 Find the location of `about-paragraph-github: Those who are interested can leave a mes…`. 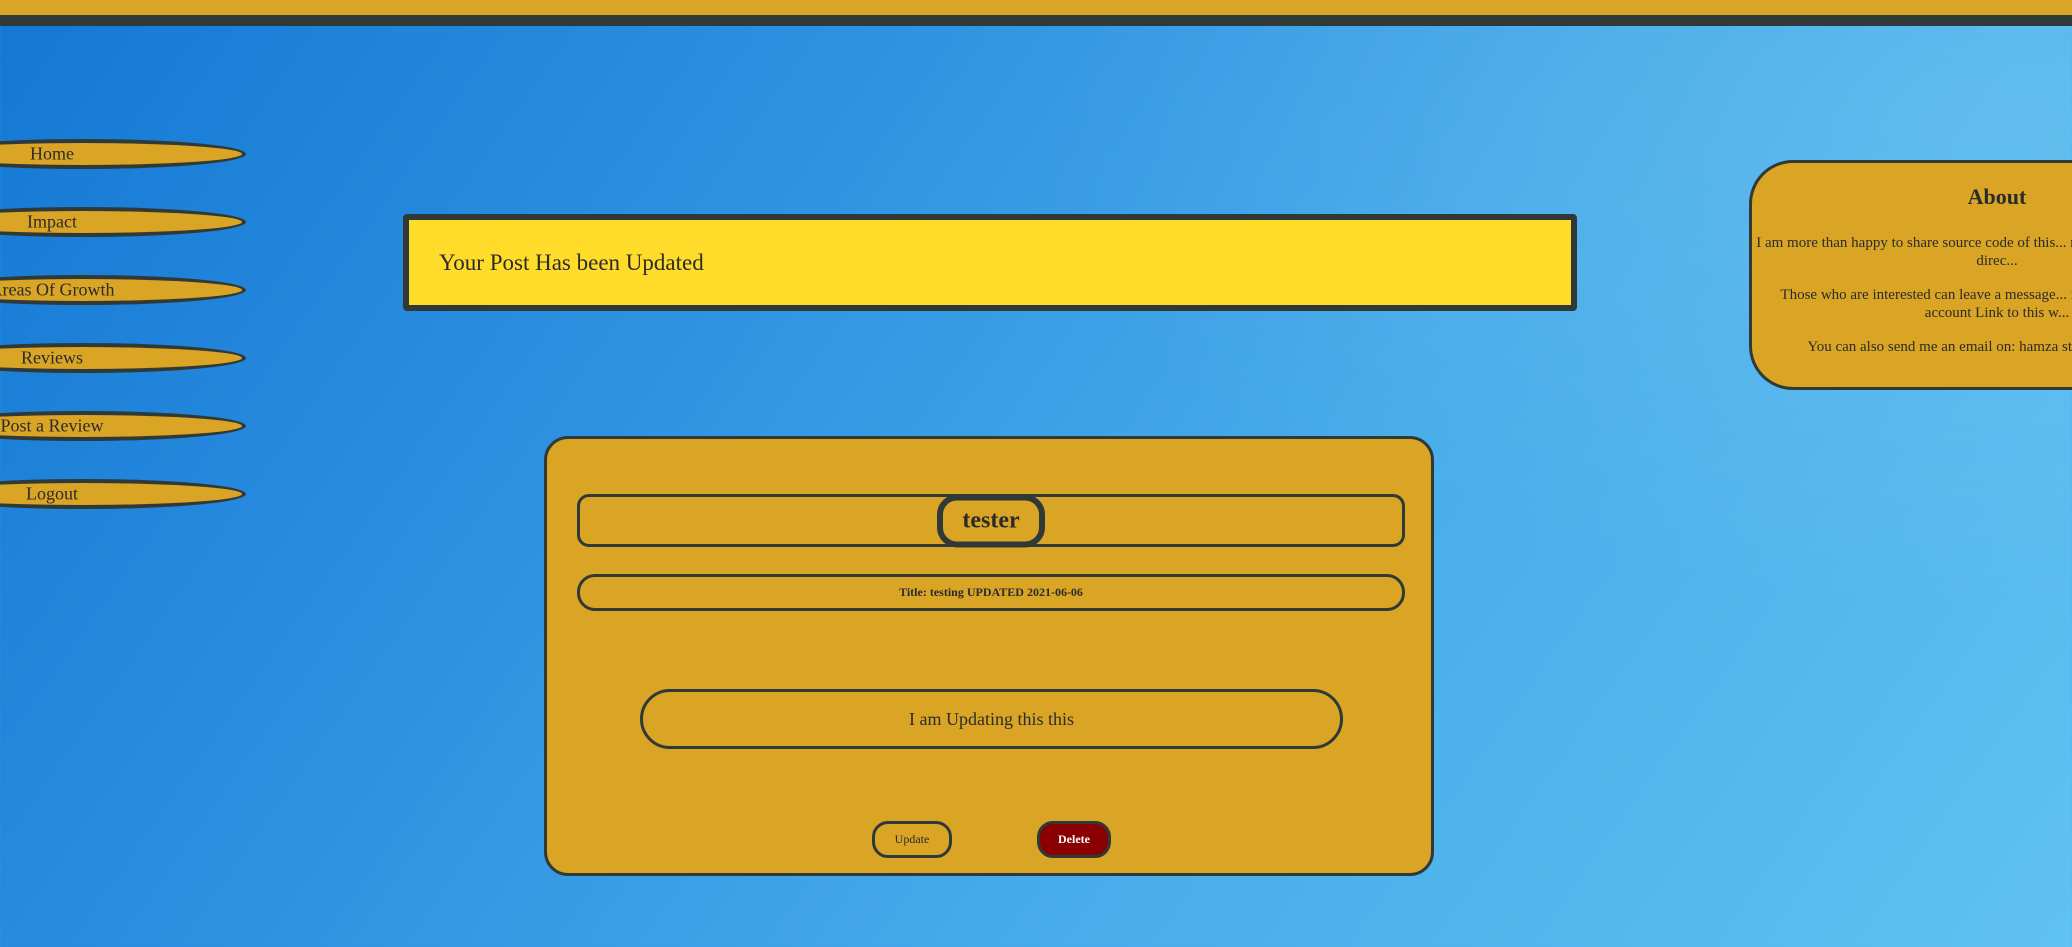

about-paragraph-github: Those who are interested can leave a mes… is located at coordinates (1926, 304).